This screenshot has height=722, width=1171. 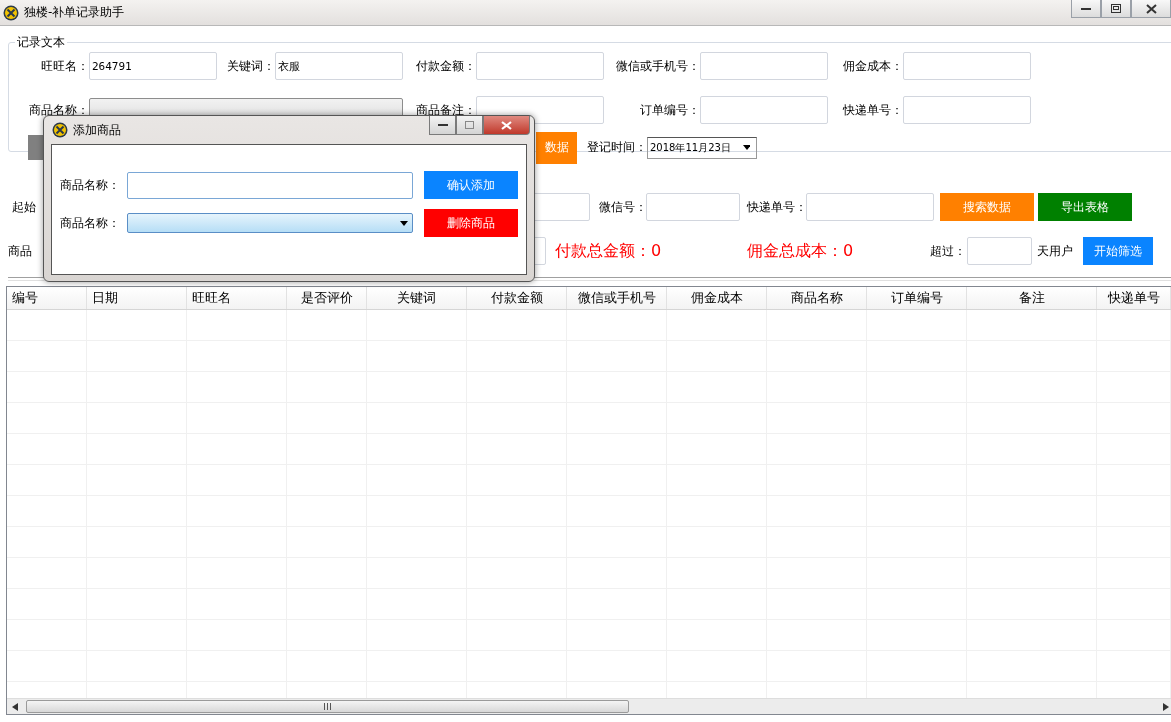 What do you see at coordinates (657, 66) in the screenshot?
I see `field-label: 微信或手机号：` at bounding box center [657, 66].